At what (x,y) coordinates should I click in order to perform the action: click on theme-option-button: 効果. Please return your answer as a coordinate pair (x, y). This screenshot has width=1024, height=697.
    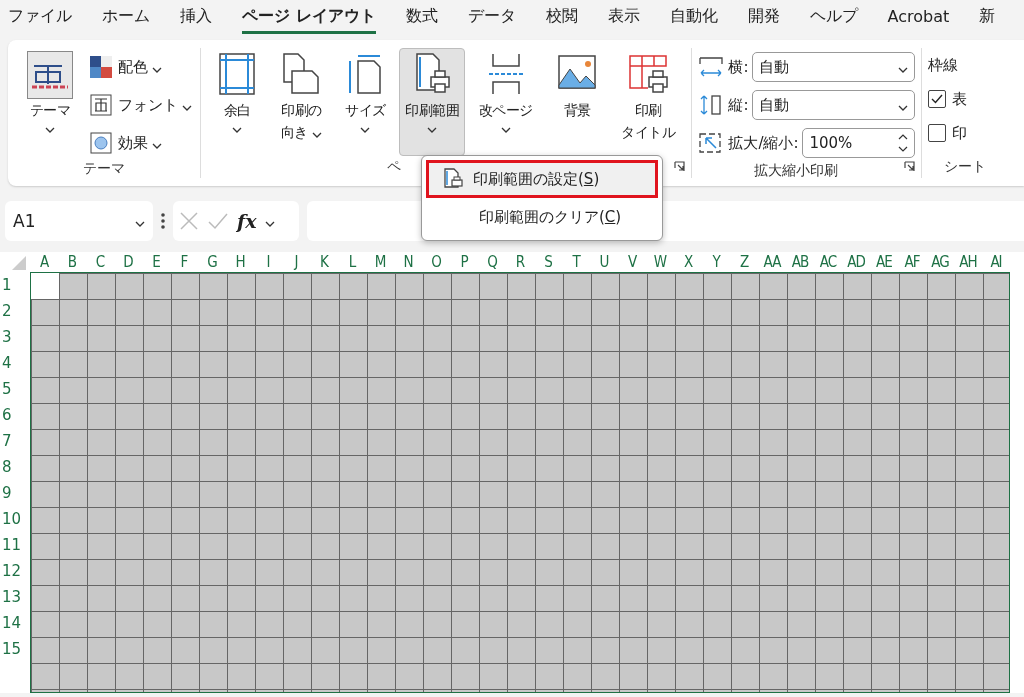
    Looking at the image, I should click on (141, 143).